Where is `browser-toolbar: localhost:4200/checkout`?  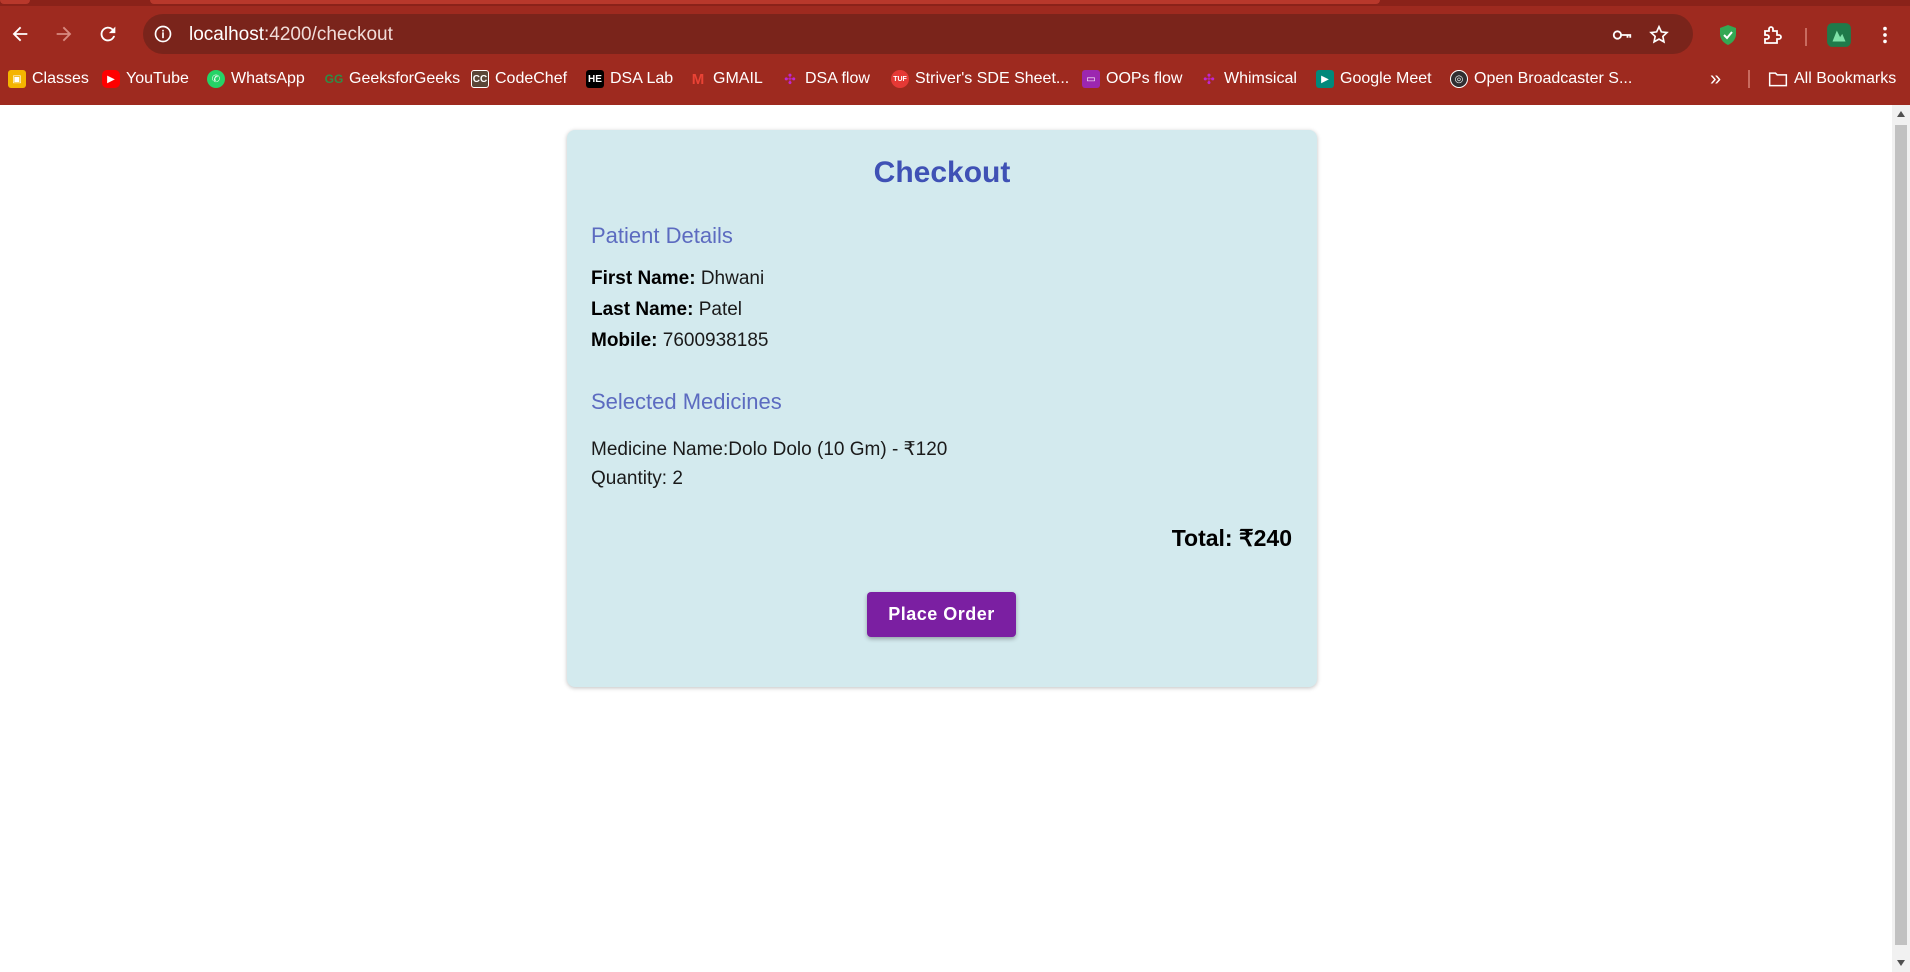 browser-toolbar: localhost:4200/checkout is located at coordinates (955, 33).